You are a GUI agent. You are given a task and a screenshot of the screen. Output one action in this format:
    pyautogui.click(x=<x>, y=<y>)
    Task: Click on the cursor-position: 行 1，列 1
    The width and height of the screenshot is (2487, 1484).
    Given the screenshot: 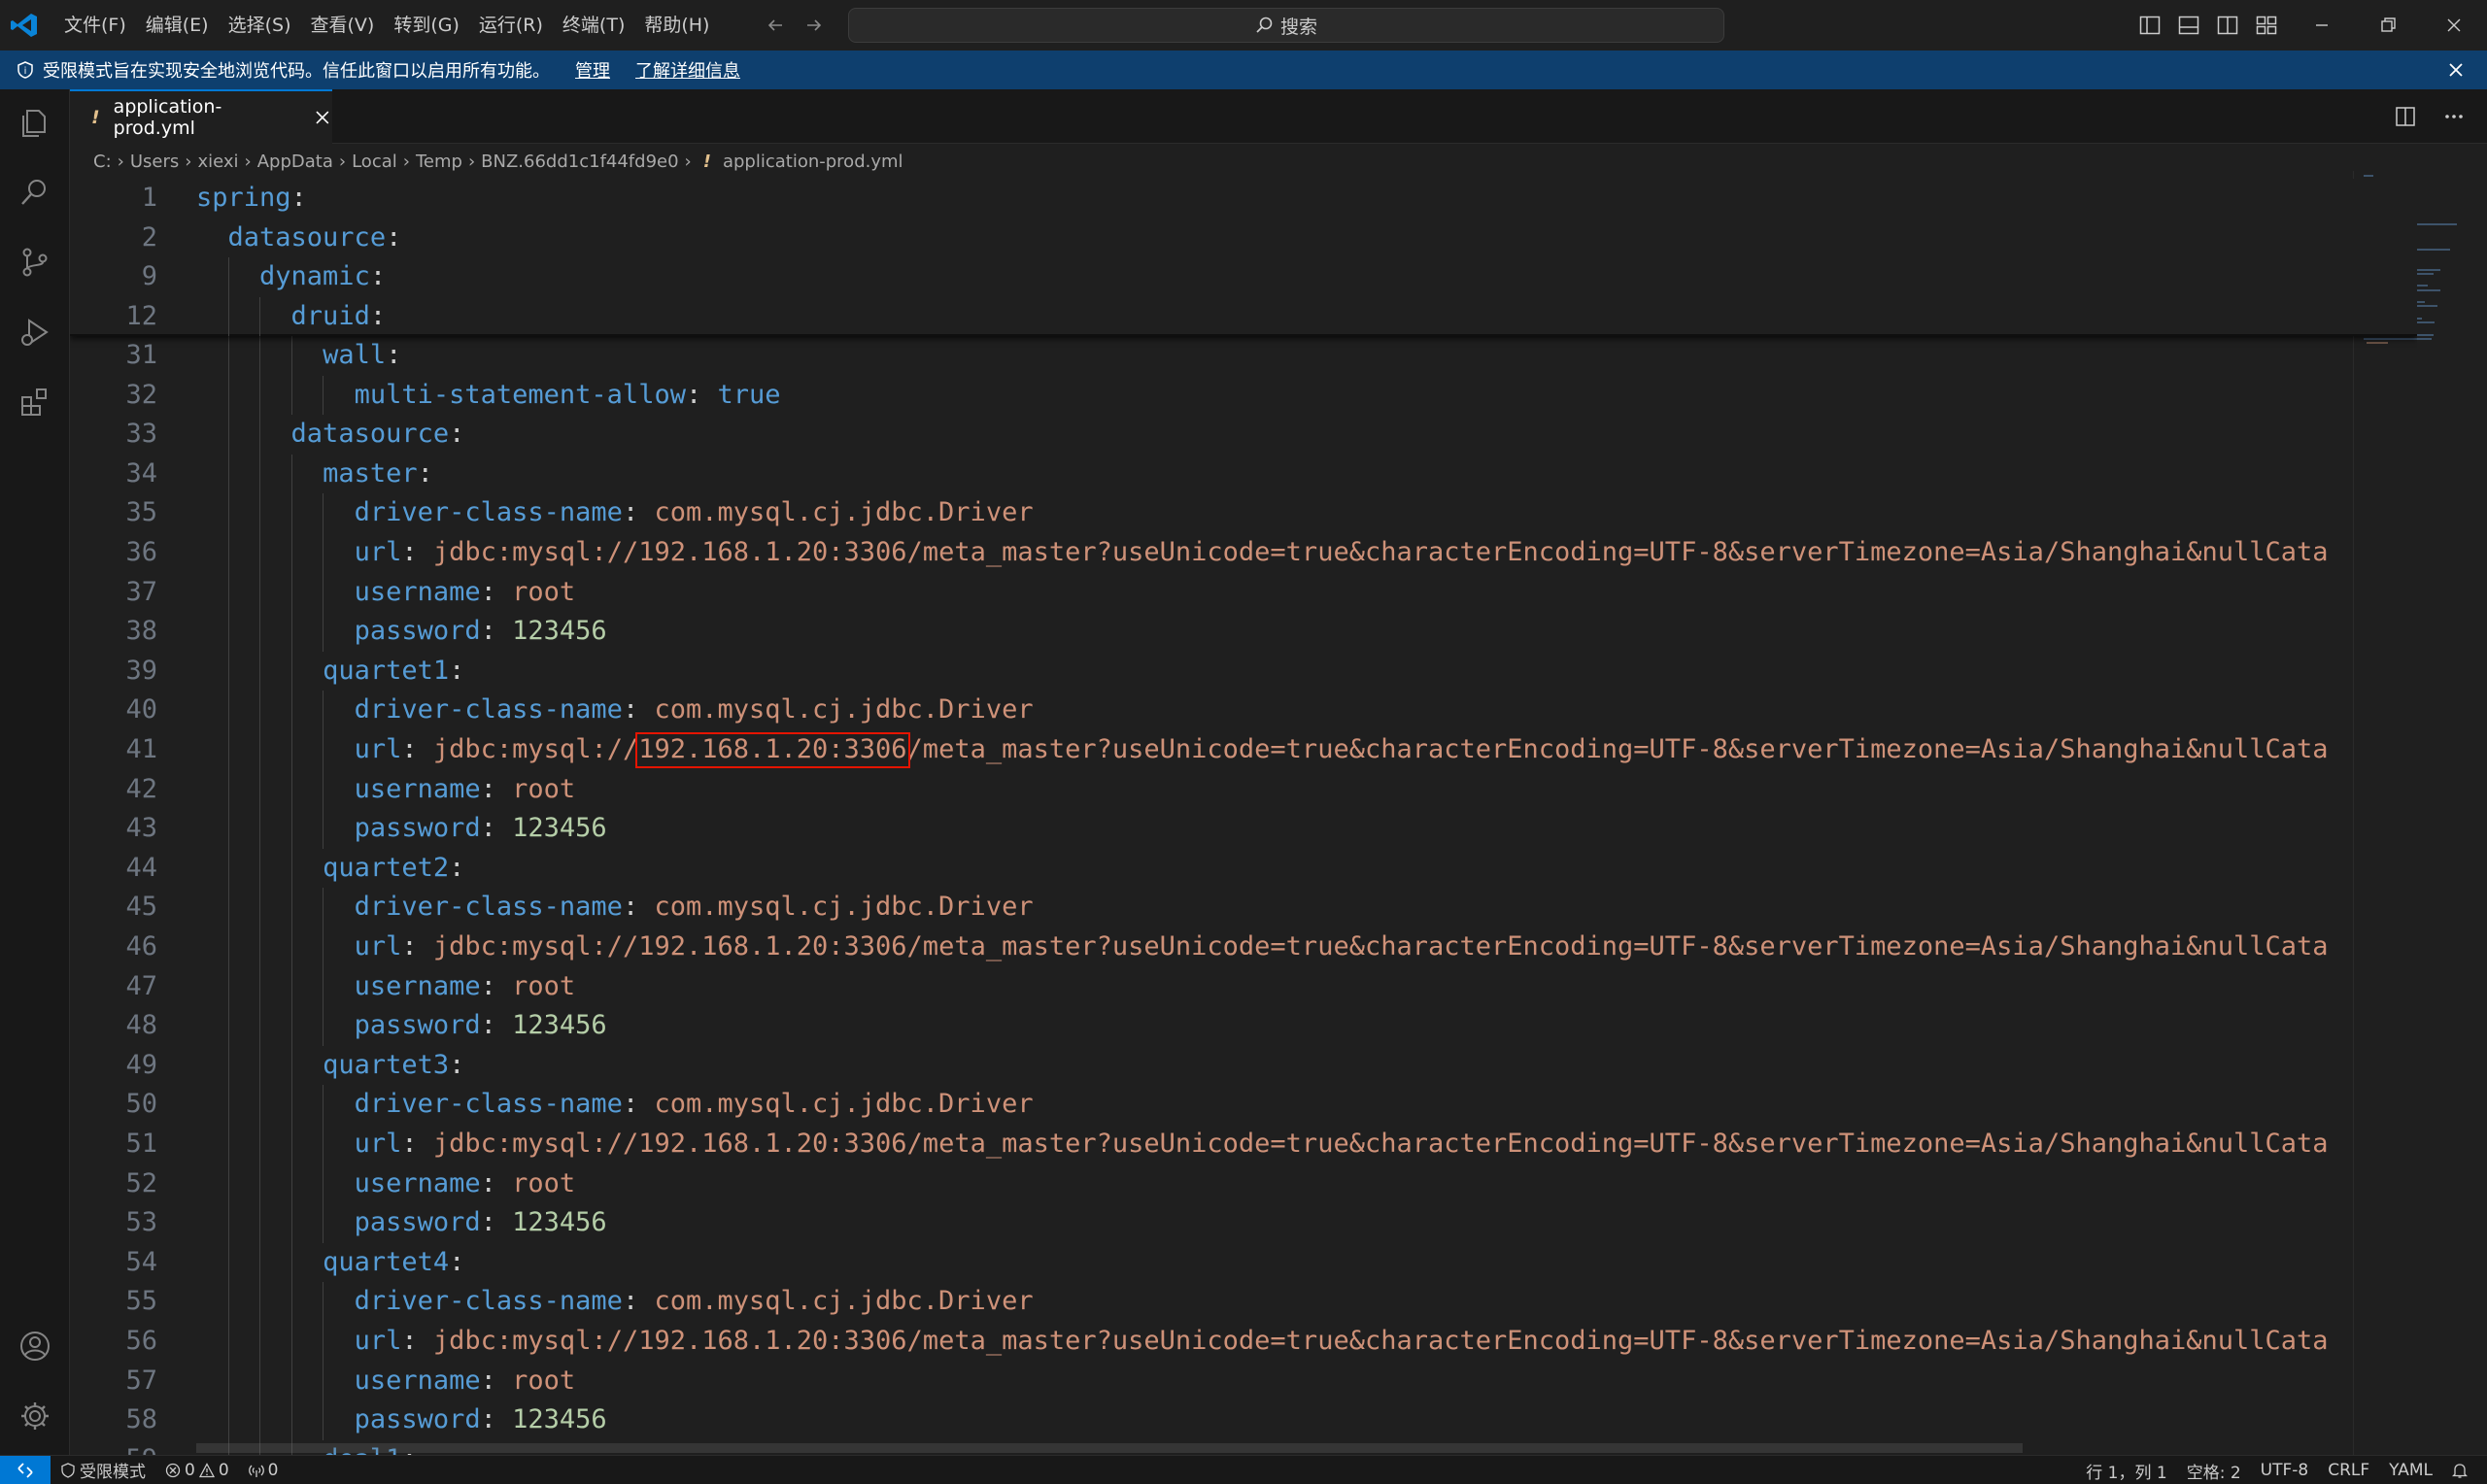 What is the action you would take?
    pyautogui.click(x=2126, y=1470)
    